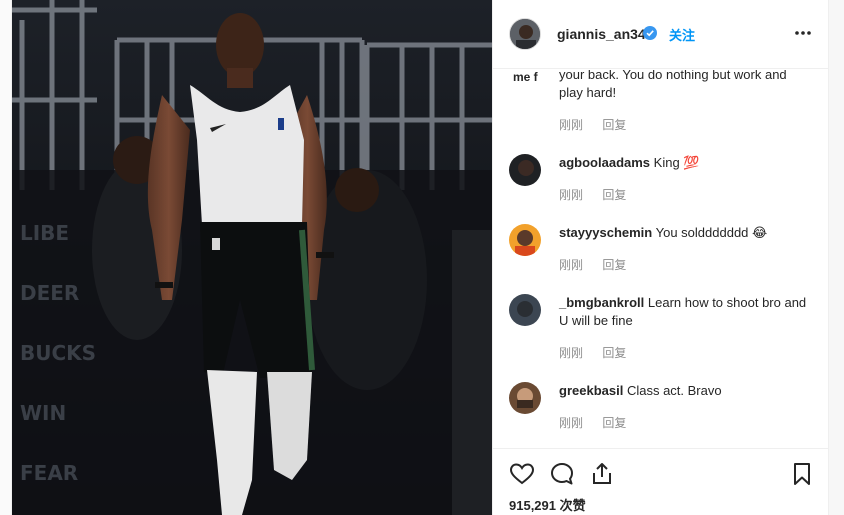  What do you see at coordinates (650, 33) in the screenshot?
I see `verified-badge-icon` at bounding box center [650, 33].